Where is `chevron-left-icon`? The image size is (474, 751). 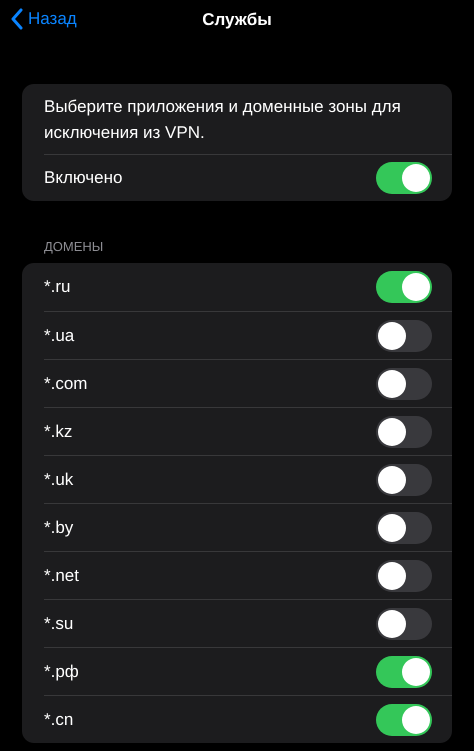 chevron-left-icon is located at coordinates (17, 19).